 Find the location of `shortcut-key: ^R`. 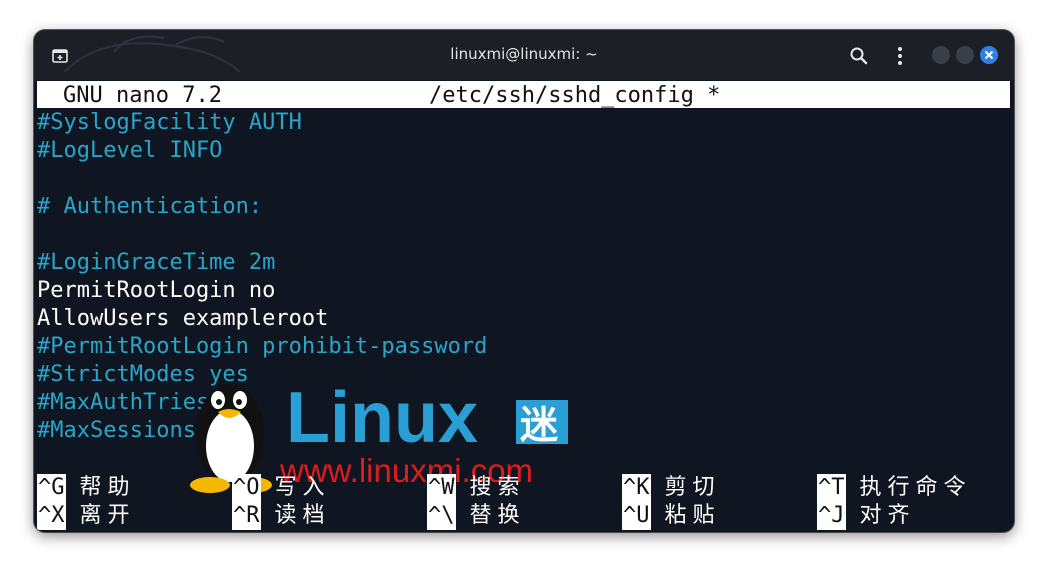

shortcut-key: ^R is located at coordinates (246, 516).